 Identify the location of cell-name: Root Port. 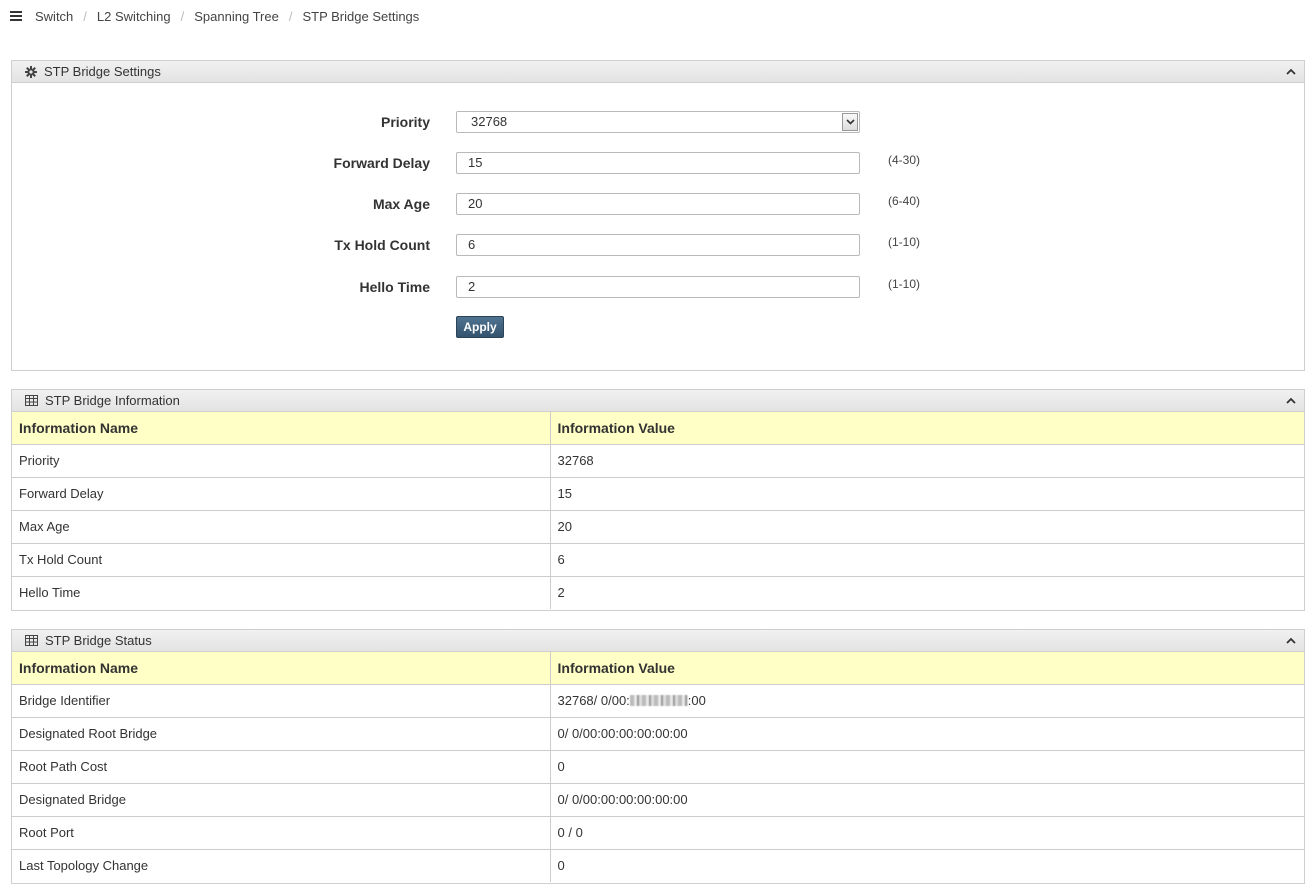
(281, 832).